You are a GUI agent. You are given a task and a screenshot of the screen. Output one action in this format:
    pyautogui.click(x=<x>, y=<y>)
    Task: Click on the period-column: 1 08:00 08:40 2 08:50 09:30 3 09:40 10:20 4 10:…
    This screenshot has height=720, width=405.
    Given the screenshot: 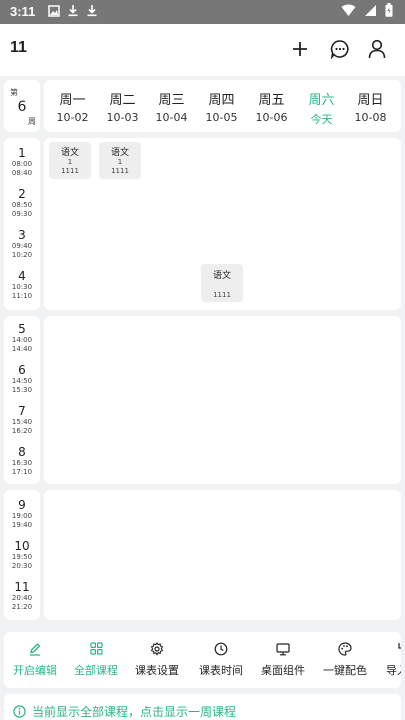 What is the action you would take?
    pyautogui.click(x=22, y=224)
    